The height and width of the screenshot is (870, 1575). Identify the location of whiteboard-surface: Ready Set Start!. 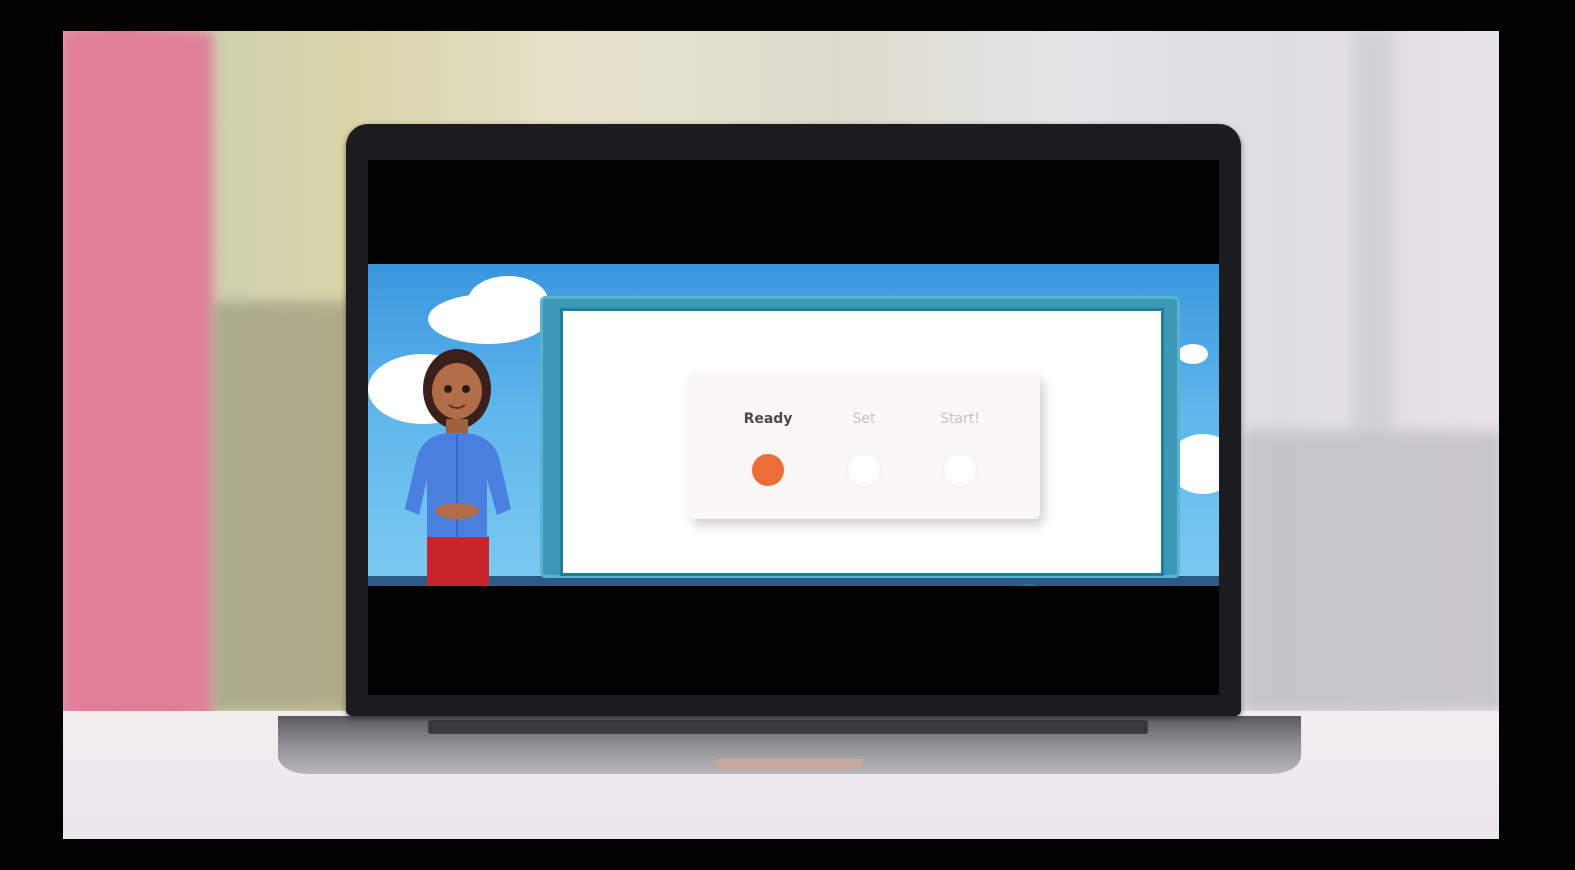
(862, 442).